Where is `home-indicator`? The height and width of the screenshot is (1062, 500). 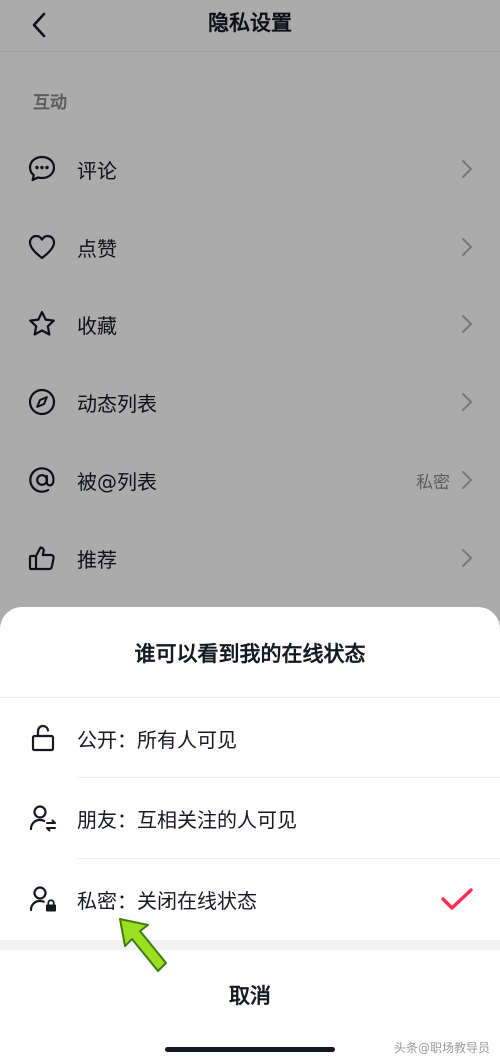
home-indicator is located at coordinates (250, 1049).